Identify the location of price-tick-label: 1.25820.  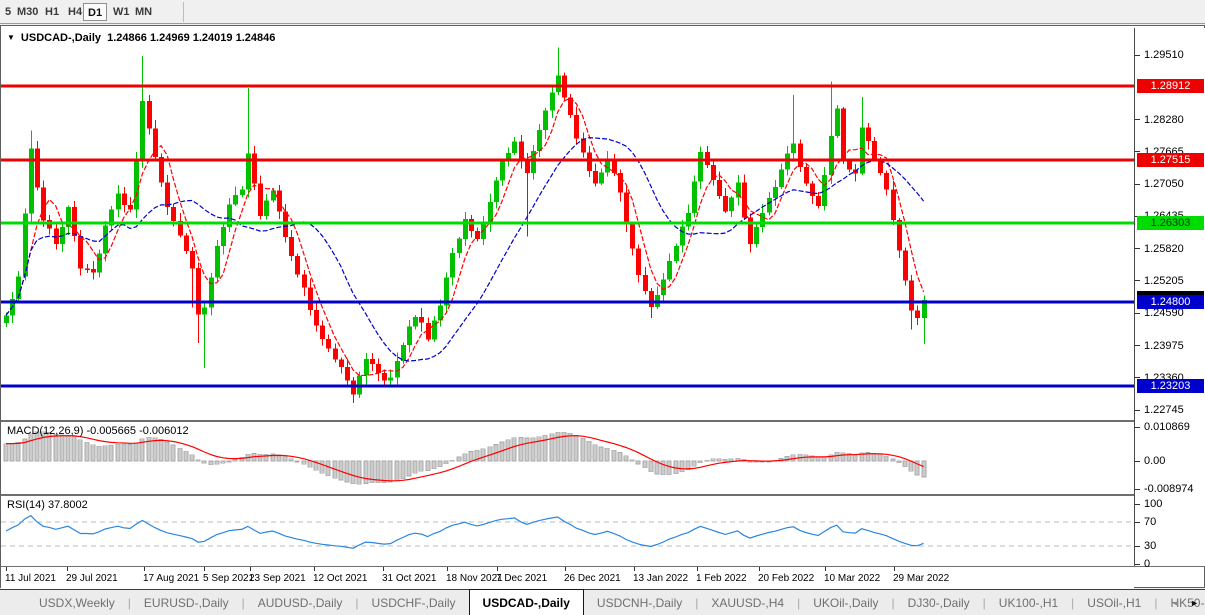
(1164, 249).